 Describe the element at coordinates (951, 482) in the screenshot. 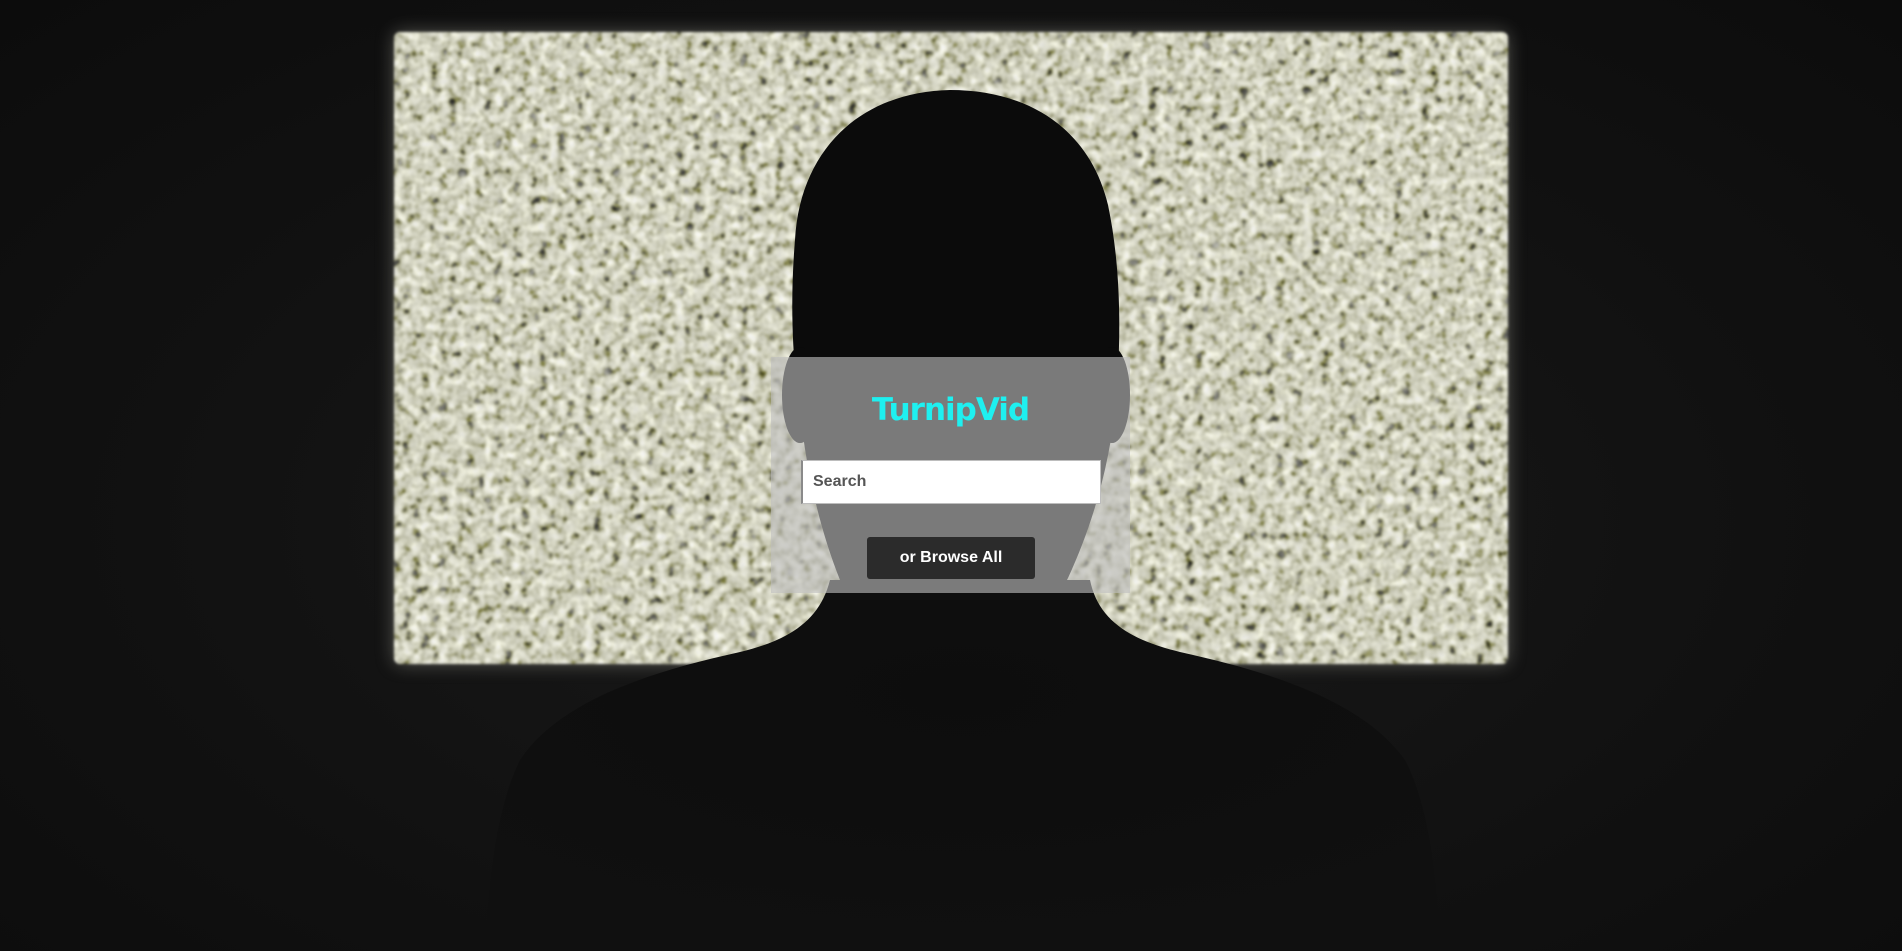

I see `search-input` at that location.